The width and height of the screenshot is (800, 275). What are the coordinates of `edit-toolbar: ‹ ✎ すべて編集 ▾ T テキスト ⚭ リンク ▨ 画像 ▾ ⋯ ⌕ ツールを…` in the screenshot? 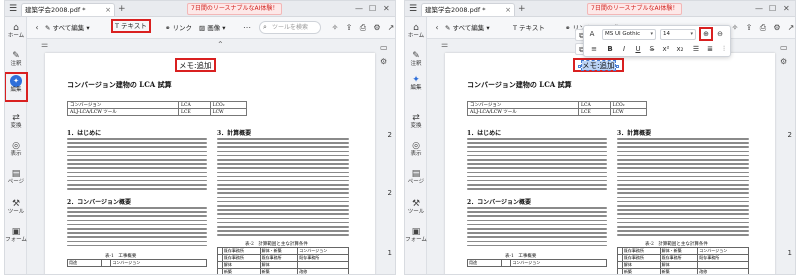 It's located at (211, 28).